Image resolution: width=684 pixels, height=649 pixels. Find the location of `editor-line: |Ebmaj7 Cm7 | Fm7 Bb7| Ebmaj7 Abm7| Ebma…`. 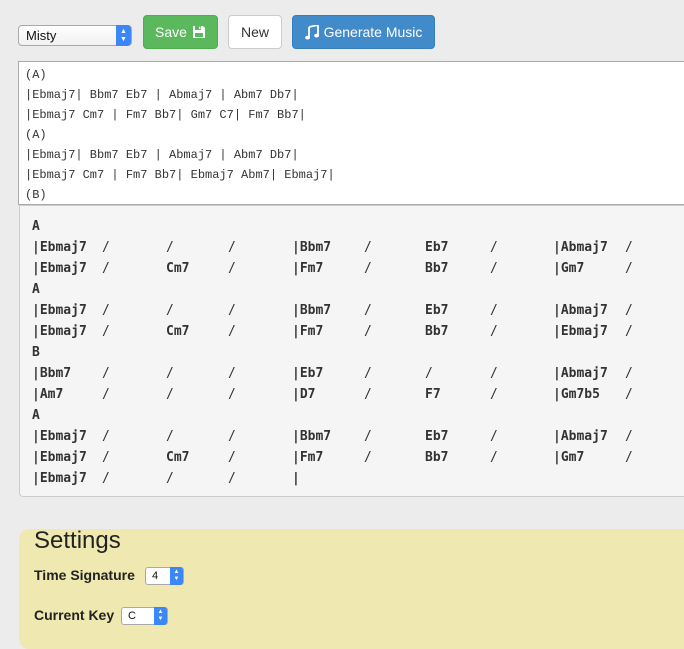

editor-line: |Ebmaj7 Cm7 | Fm7 Bb7| Ebmaj7 Abm7| Ebma… is located at coordinates (180, 175).